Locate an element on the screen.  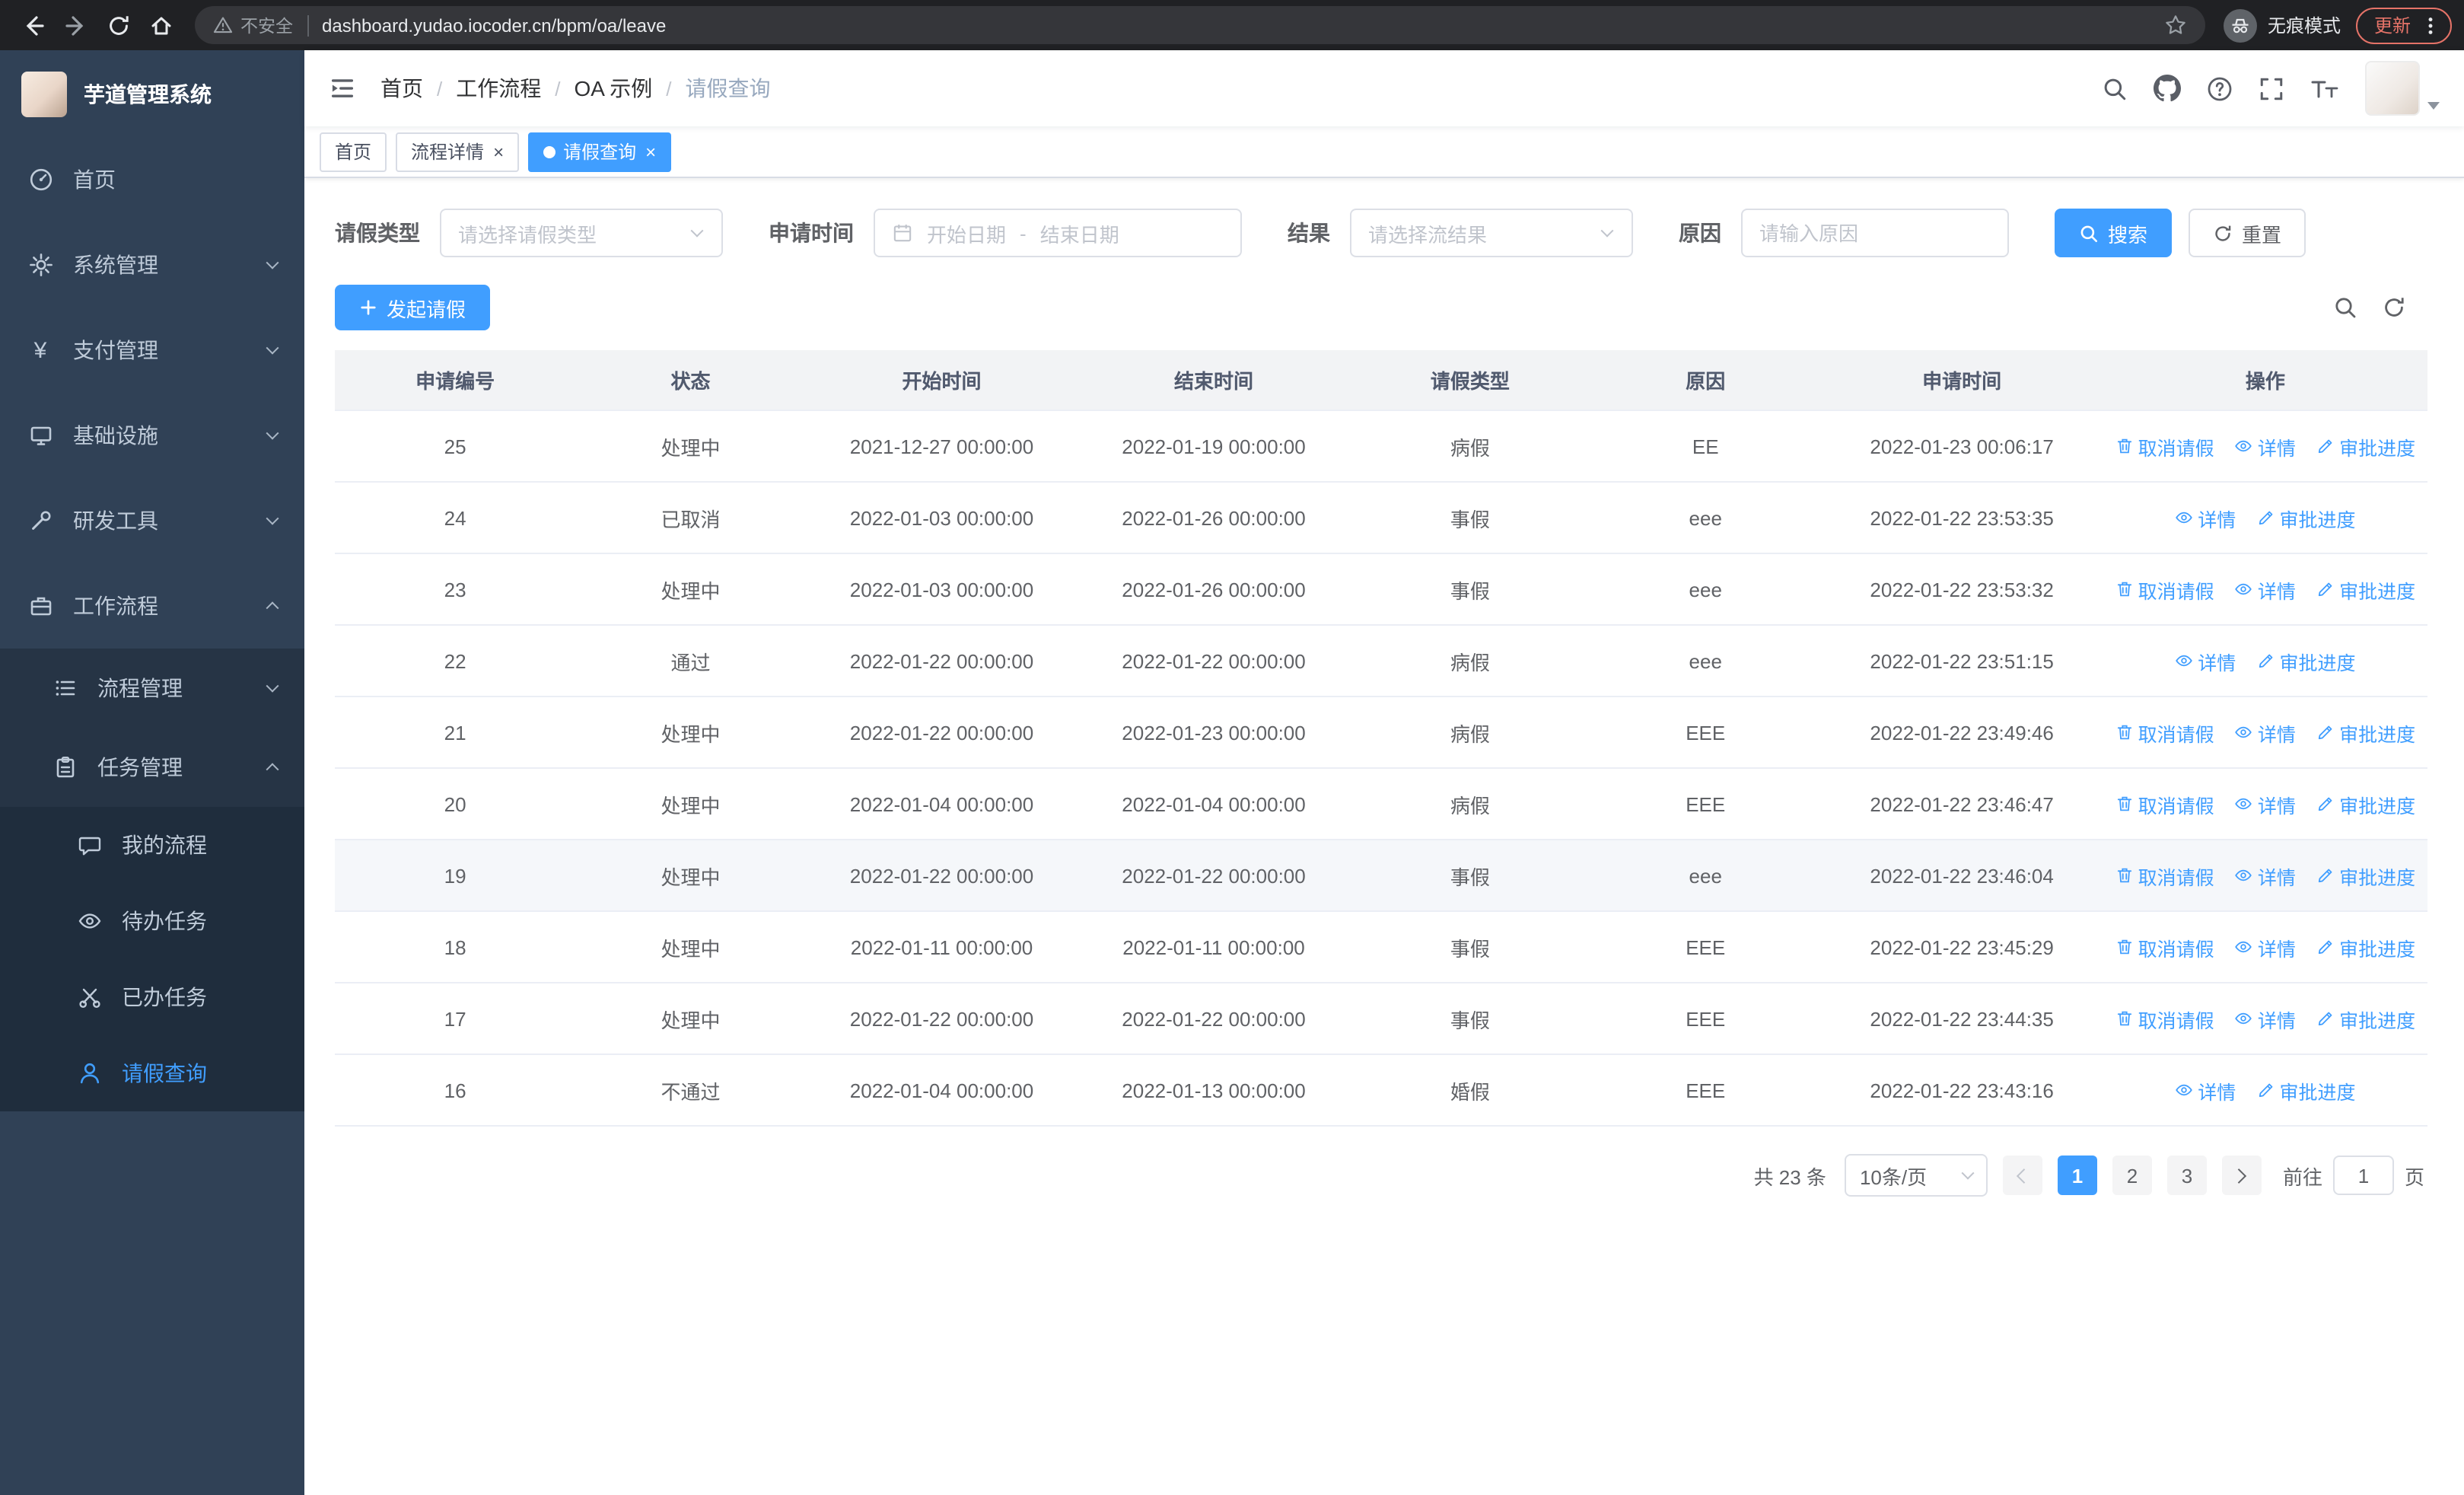
goto-page-input is located at coordinates (2363, 1175).